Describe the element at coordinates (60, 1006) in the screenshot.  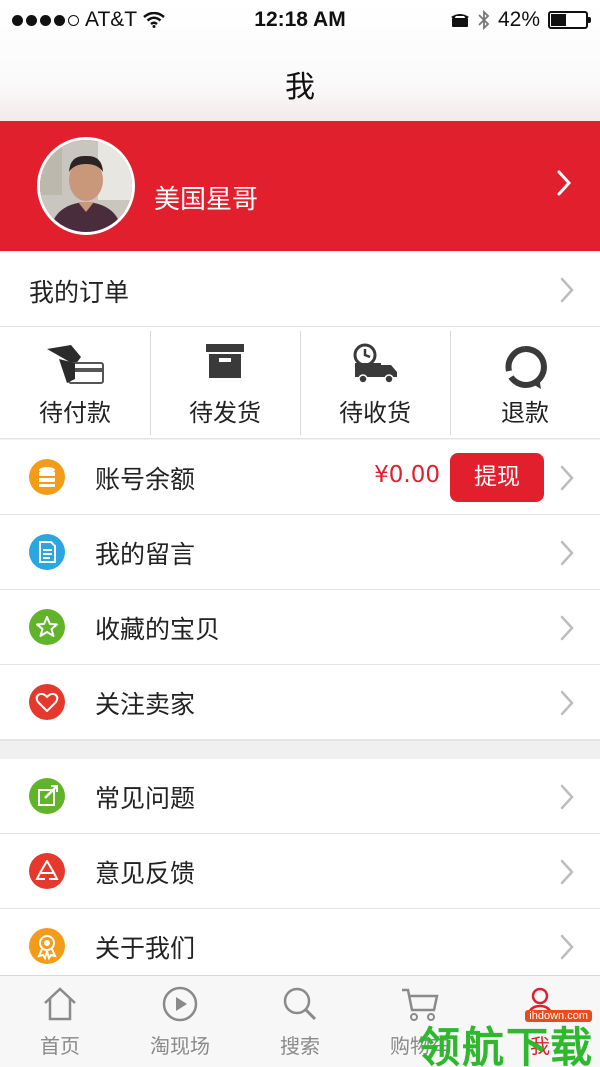
I see `home-icon` at that location.